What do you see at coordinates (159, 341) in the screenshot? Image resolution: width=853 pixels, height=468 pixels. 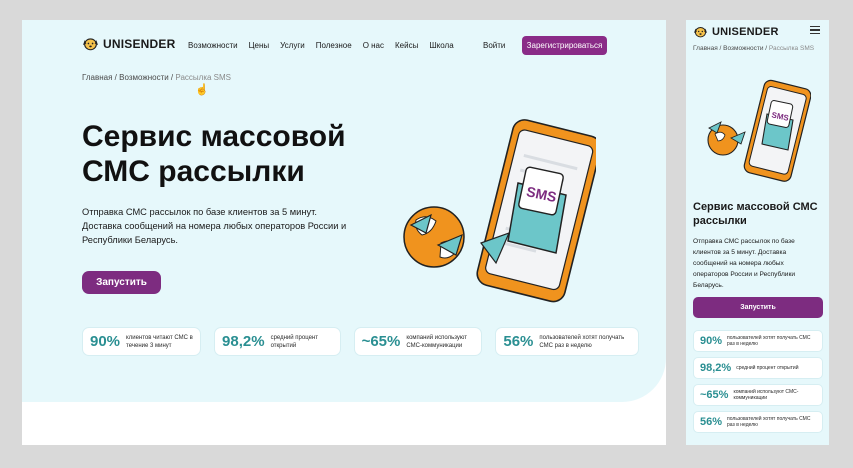 I see `stat-text: клиентов читают СМС в течение 3 минут` at bounding box center [159, 341].